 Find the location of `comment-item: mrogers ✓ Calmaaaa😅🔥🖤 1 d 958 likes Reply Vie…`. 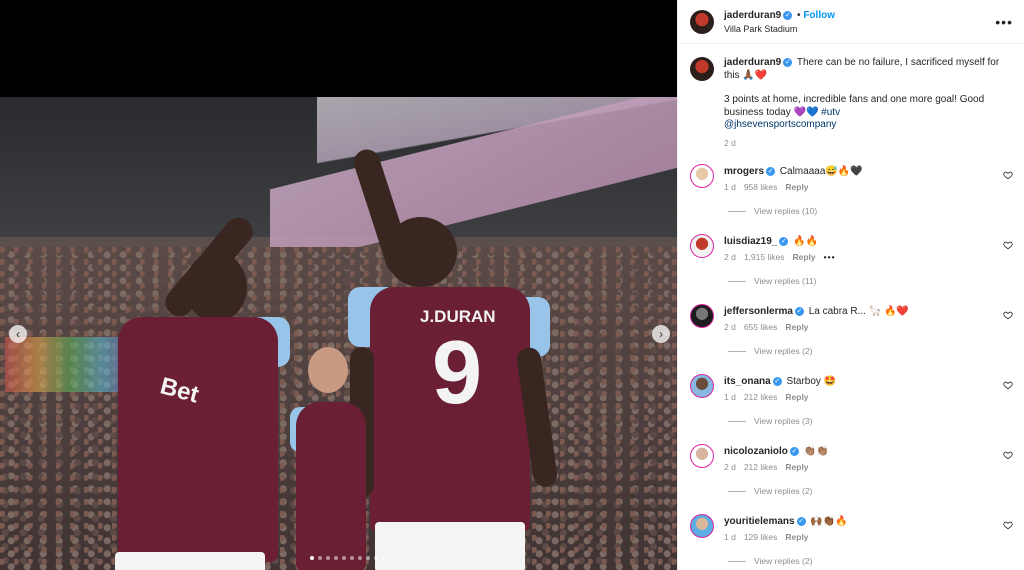

comment-item: mrogers ✓ Calmaaaa😅🔥🖤 1 d 958 likes Reply Vie… is located at coordinates (851, 197).